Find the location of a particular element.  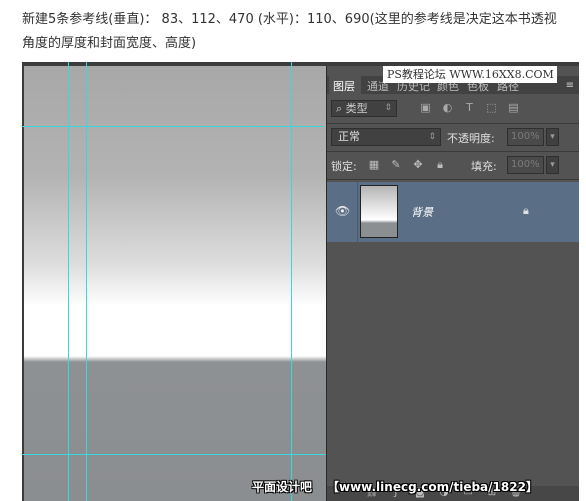

watermark-brand: 平面设计吧 is located at coordinates (282, 487).